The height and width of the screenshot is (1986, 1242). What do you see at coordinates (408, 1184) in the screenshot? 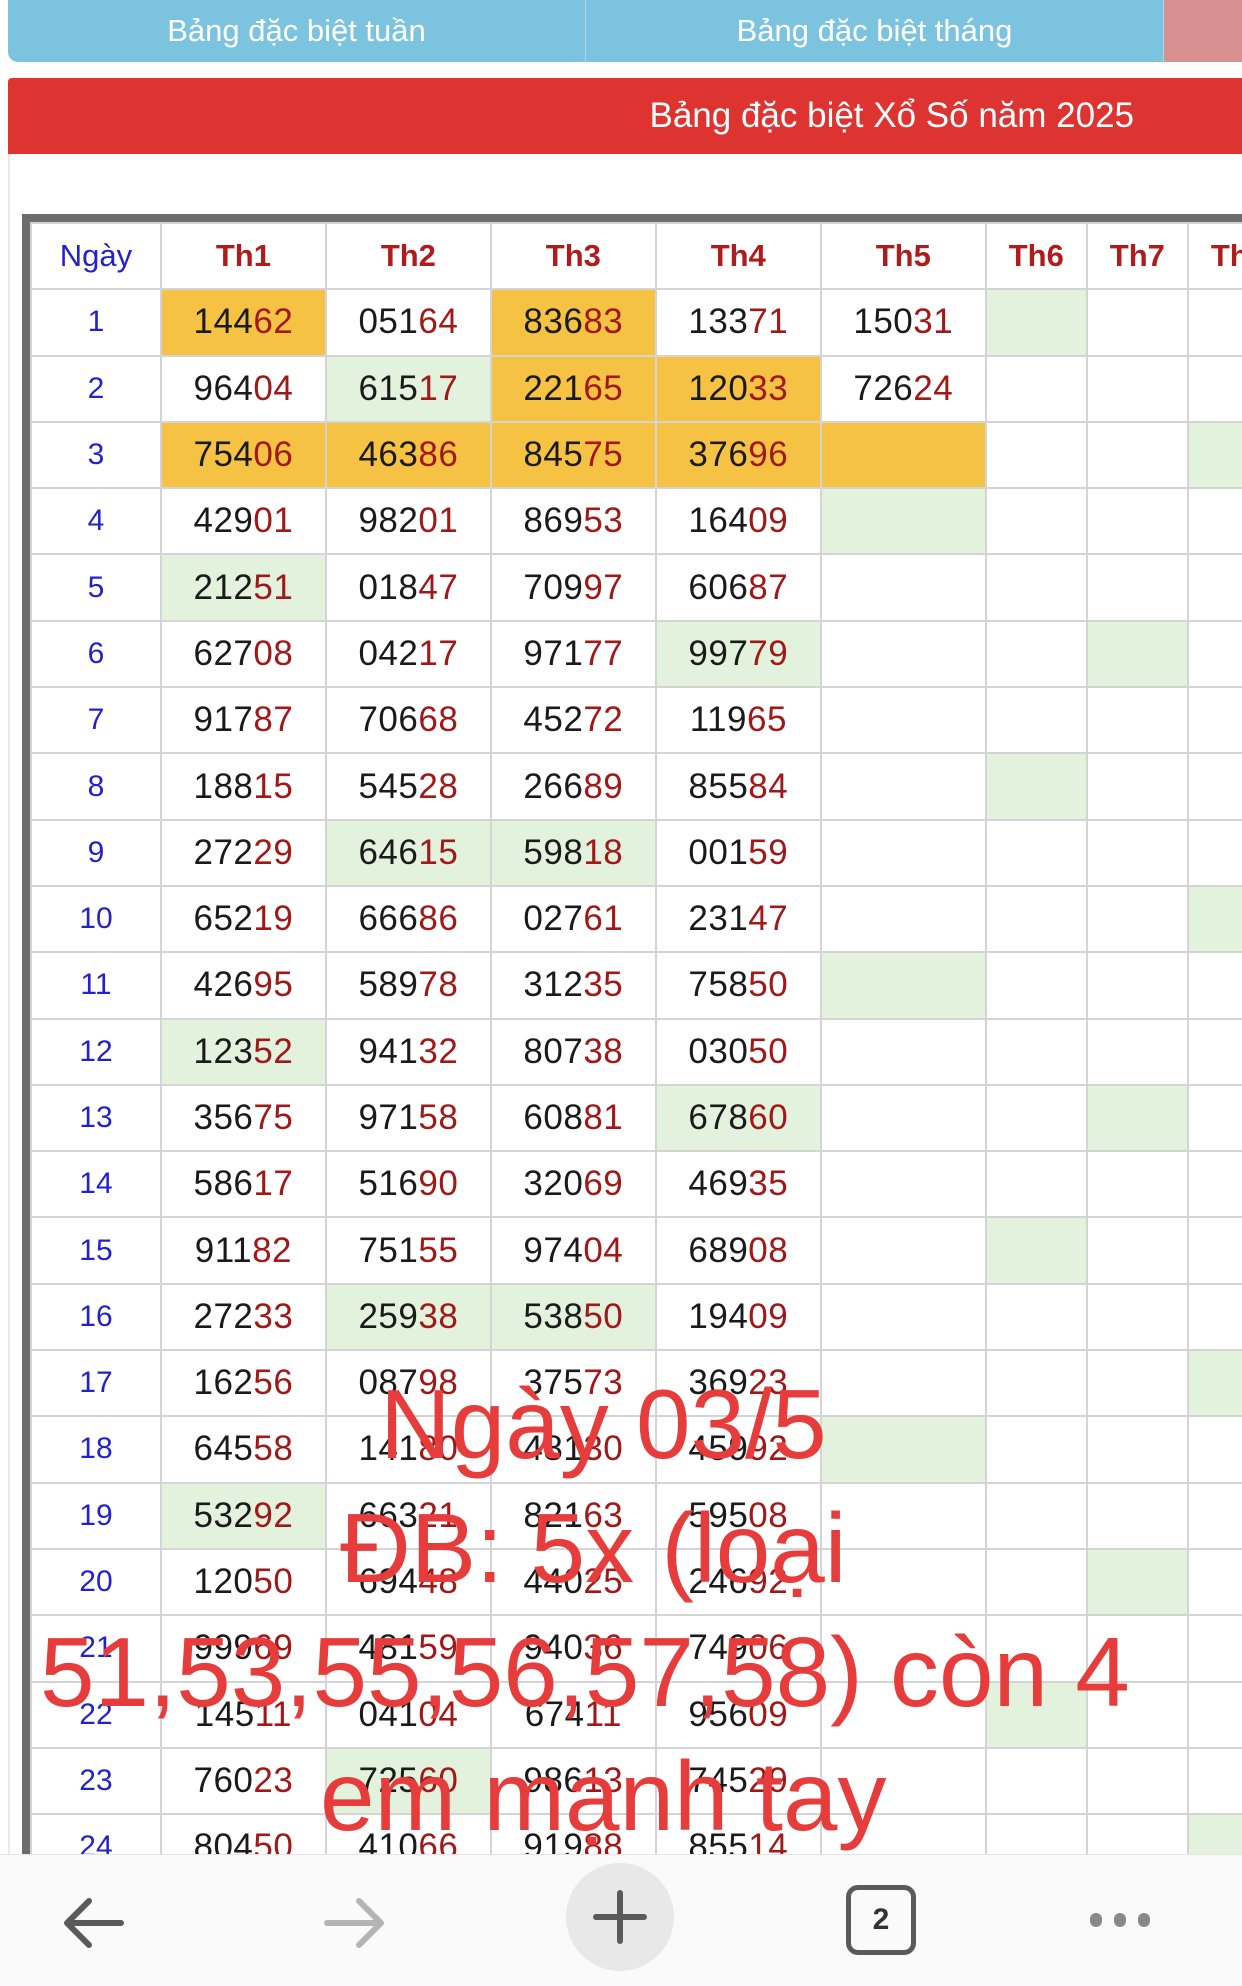
I see `result-cell: 51690` at bounding box center [408, 1184].